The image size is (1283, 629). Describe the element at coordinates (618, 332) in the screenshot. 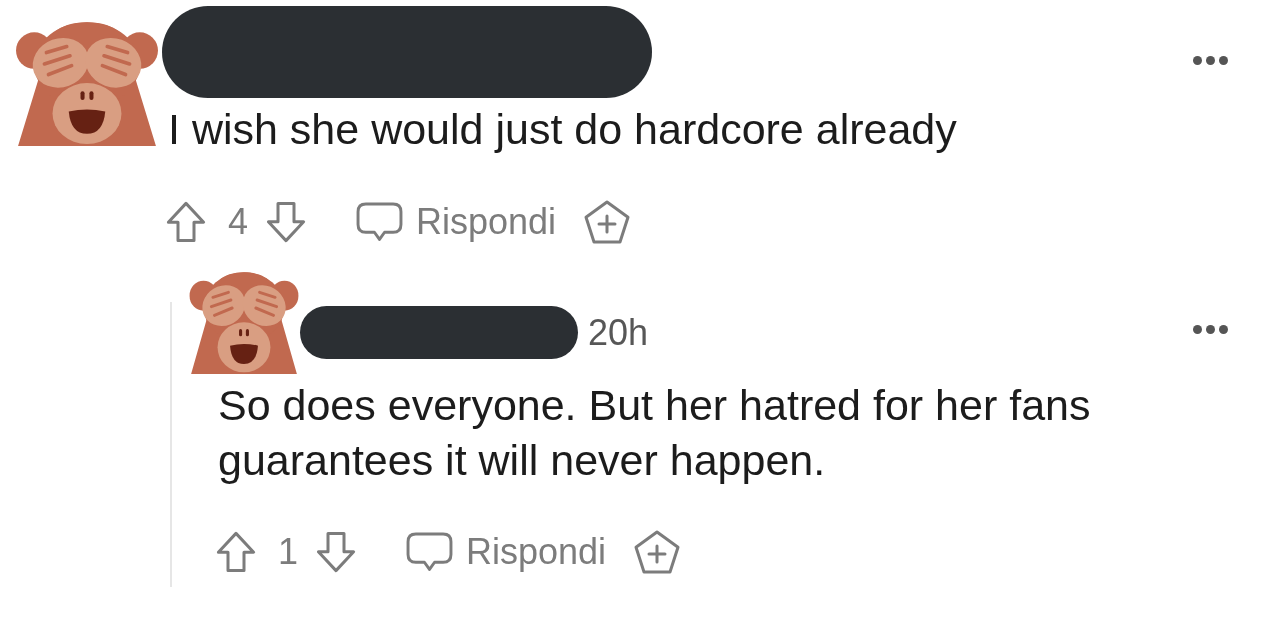

I see `comment-time: 20h` at that location.